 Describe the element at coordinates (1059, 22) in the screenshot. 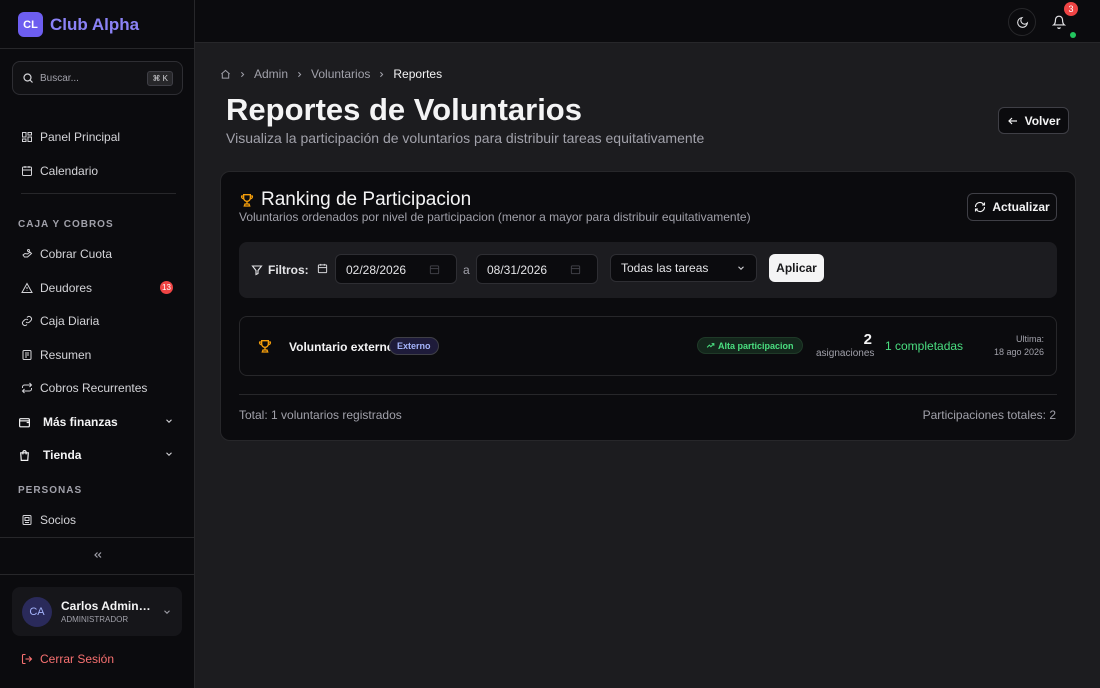

I see `bell-icon` at that location.